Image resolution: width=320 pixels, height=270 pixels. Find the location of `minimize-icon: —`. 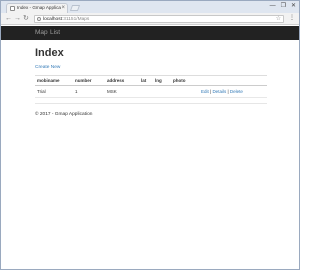

minimize-icon: — is located at coordinates (273, 6).